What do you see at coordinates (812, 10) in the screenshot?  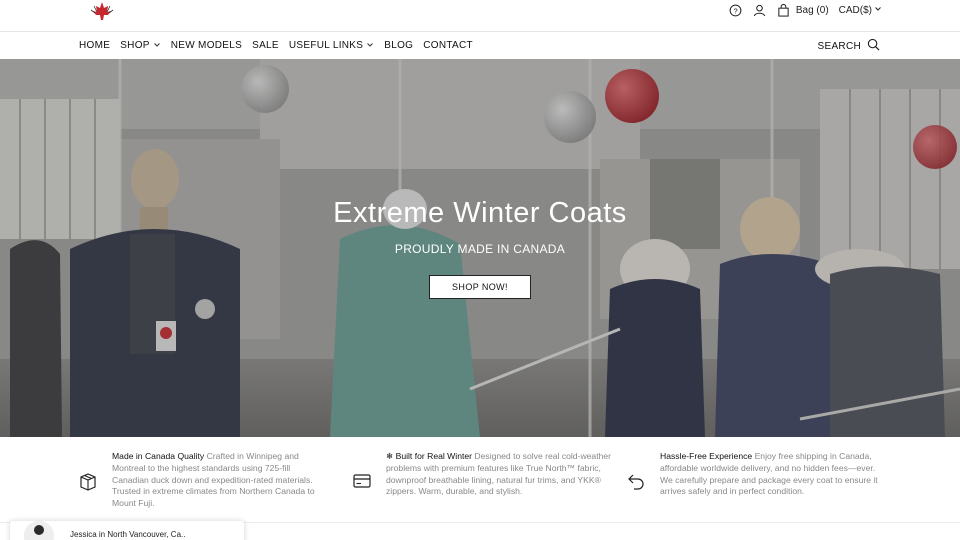 I see `bag-label: Bag (0)` at bounding box center [812, 10].